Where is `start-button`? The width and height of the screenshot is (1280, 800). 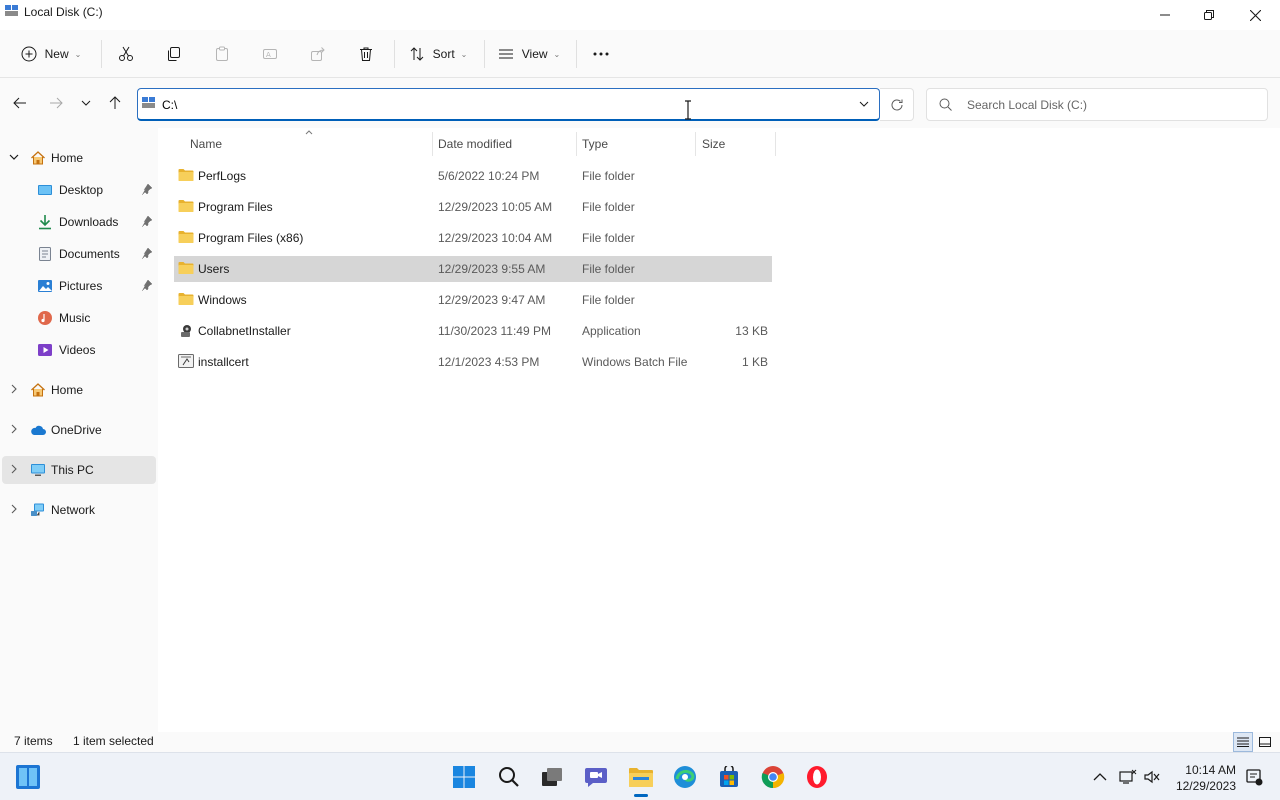
start-button is located at coordinates (464, 777).